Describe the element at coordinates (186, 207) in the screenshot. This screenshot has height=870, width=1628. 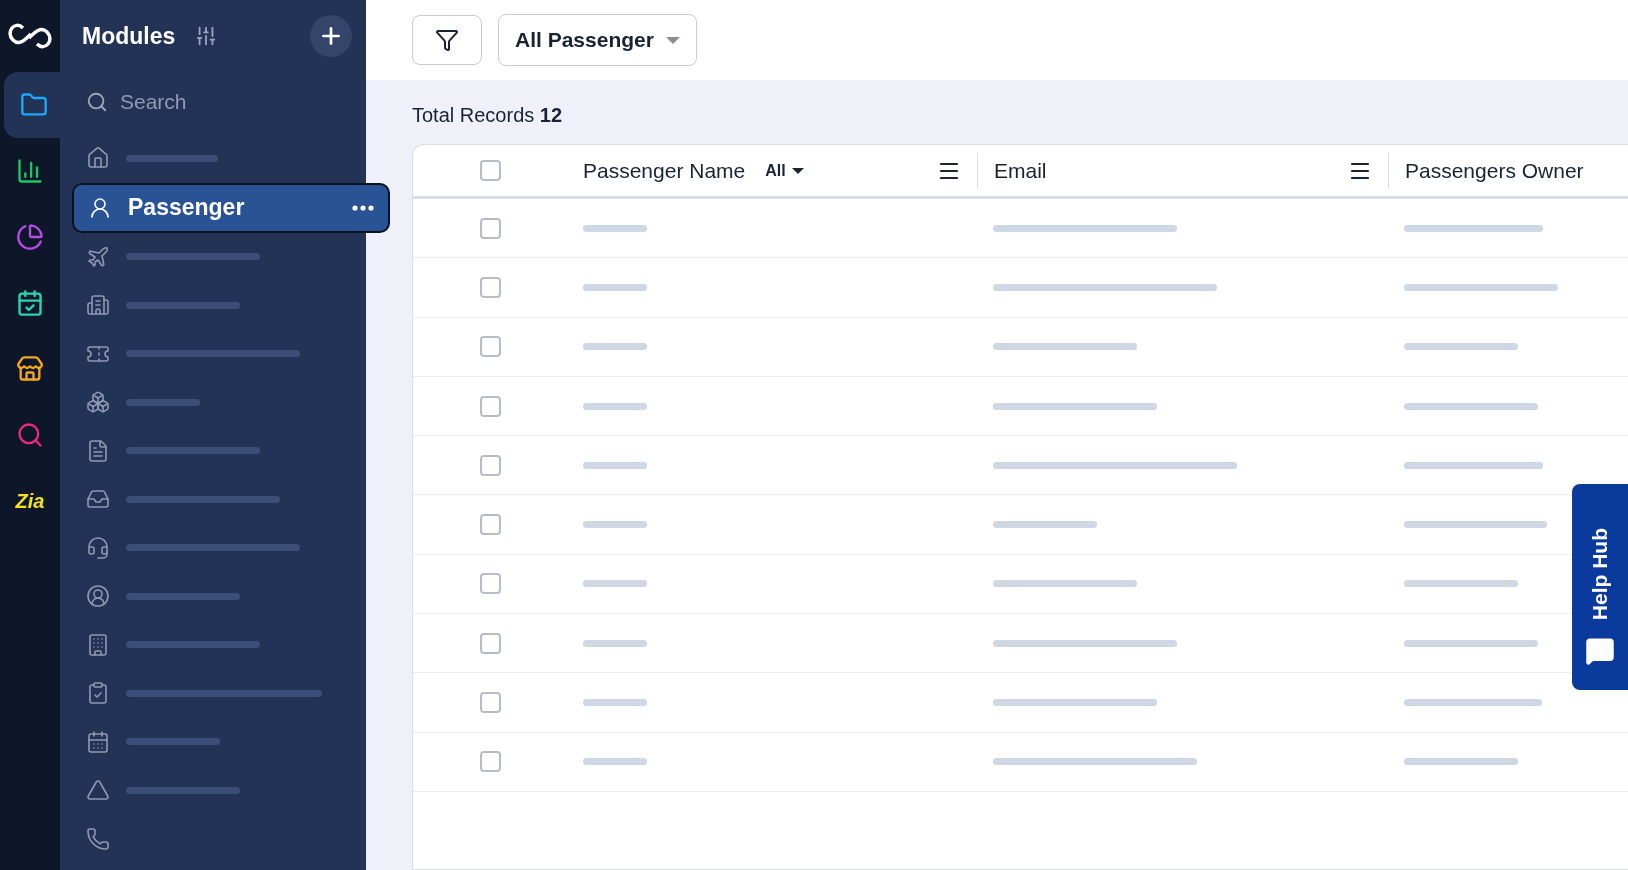
I see `module-label: Passenger` at that location.